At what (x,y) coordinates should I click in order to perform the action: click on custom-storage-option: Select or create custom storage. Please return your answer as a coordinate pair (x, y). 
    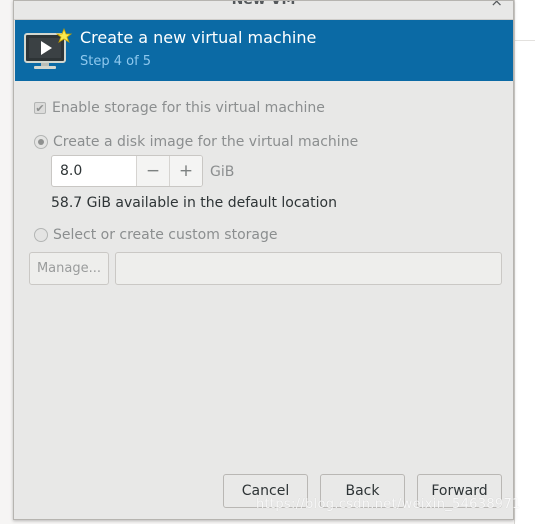
    Looking at the image, I should click on (156, 235).